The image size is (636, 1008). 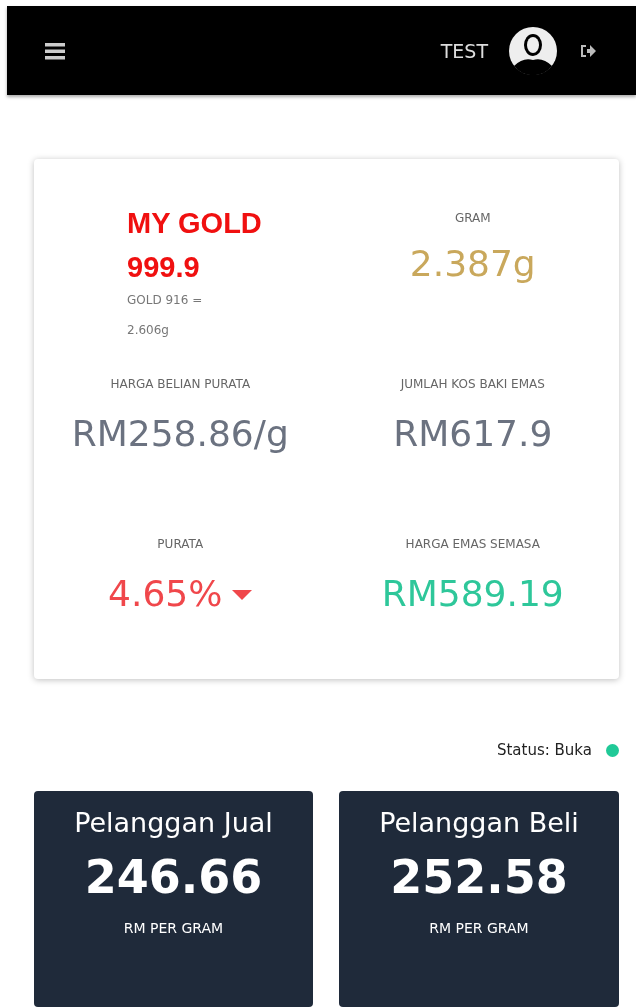 I want to click on conversion-value: 2.606g, so click(x=148, y=330).